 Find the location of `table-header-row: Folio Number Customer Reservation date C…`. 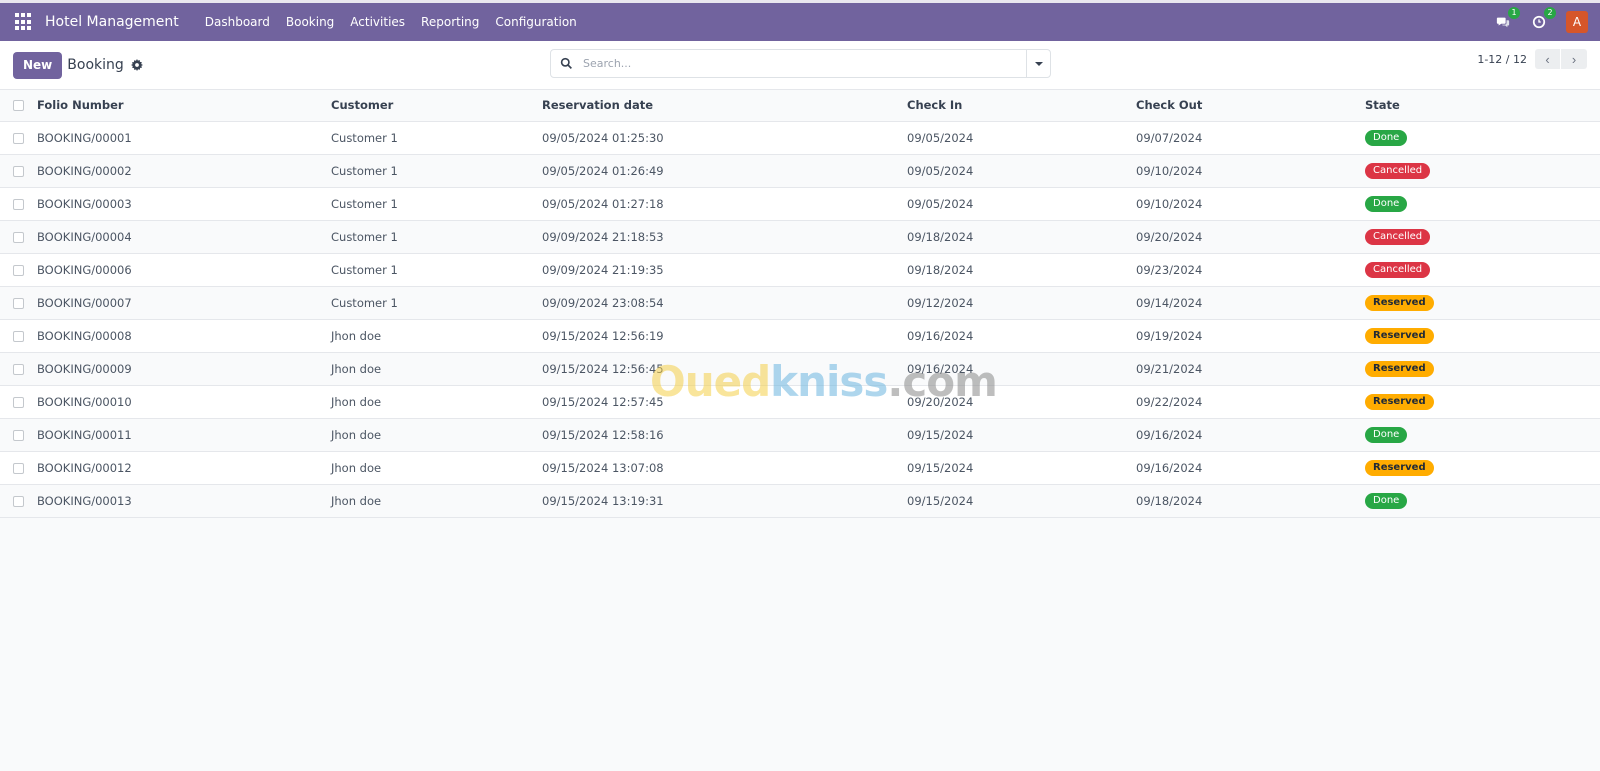

table-header-row: Folio Number Customer Reservation date C… is located at coordinates (800, 105).